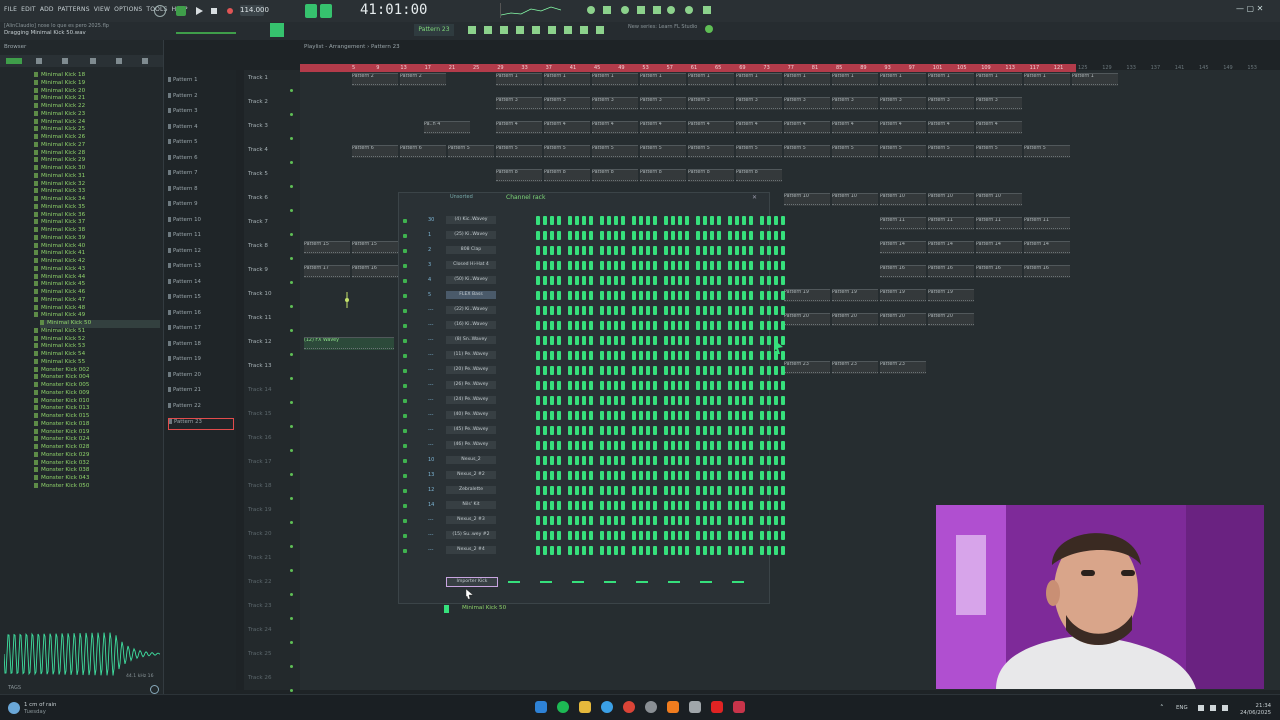 Image resolution: width=1280 pixels, height=720 pixels. Describe the element at coordinates (429, 235) in the screenshot. I see `mixer-track-number: 1` at that location.